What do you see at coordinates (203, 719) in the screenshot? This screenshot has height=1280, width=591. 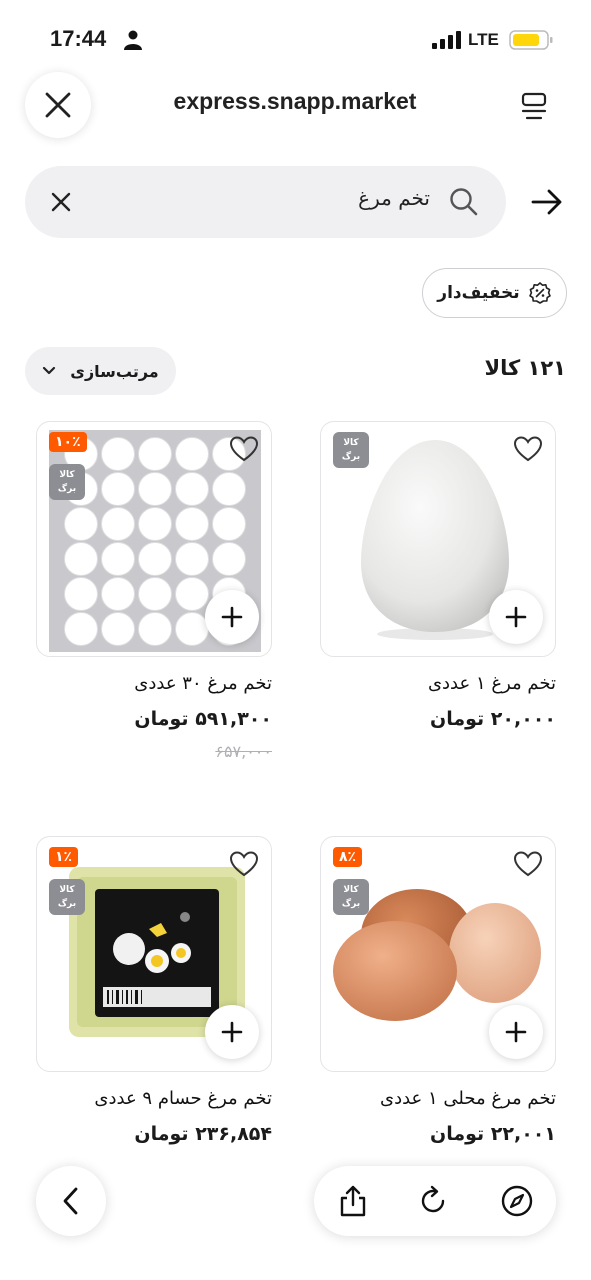 I see `product-price: ۵۹۱,۳۰۰ تومان` at bounding box center [203, 719].